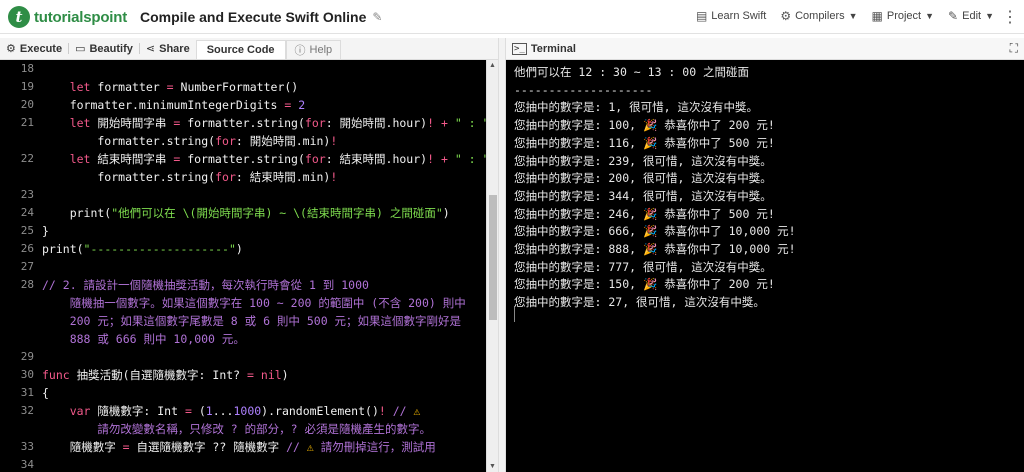 The image size is (1024, 472). Describe the element at coordinates (644, 142) in the screenshot. I see `terminal-line: 您抽中的數字是: 116, 🎉 恭喜你中了 500 元!` at that location.